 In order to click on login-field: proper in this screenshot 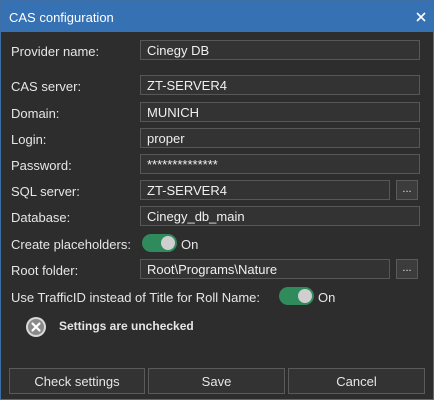, I will do `click(280, 138)`.